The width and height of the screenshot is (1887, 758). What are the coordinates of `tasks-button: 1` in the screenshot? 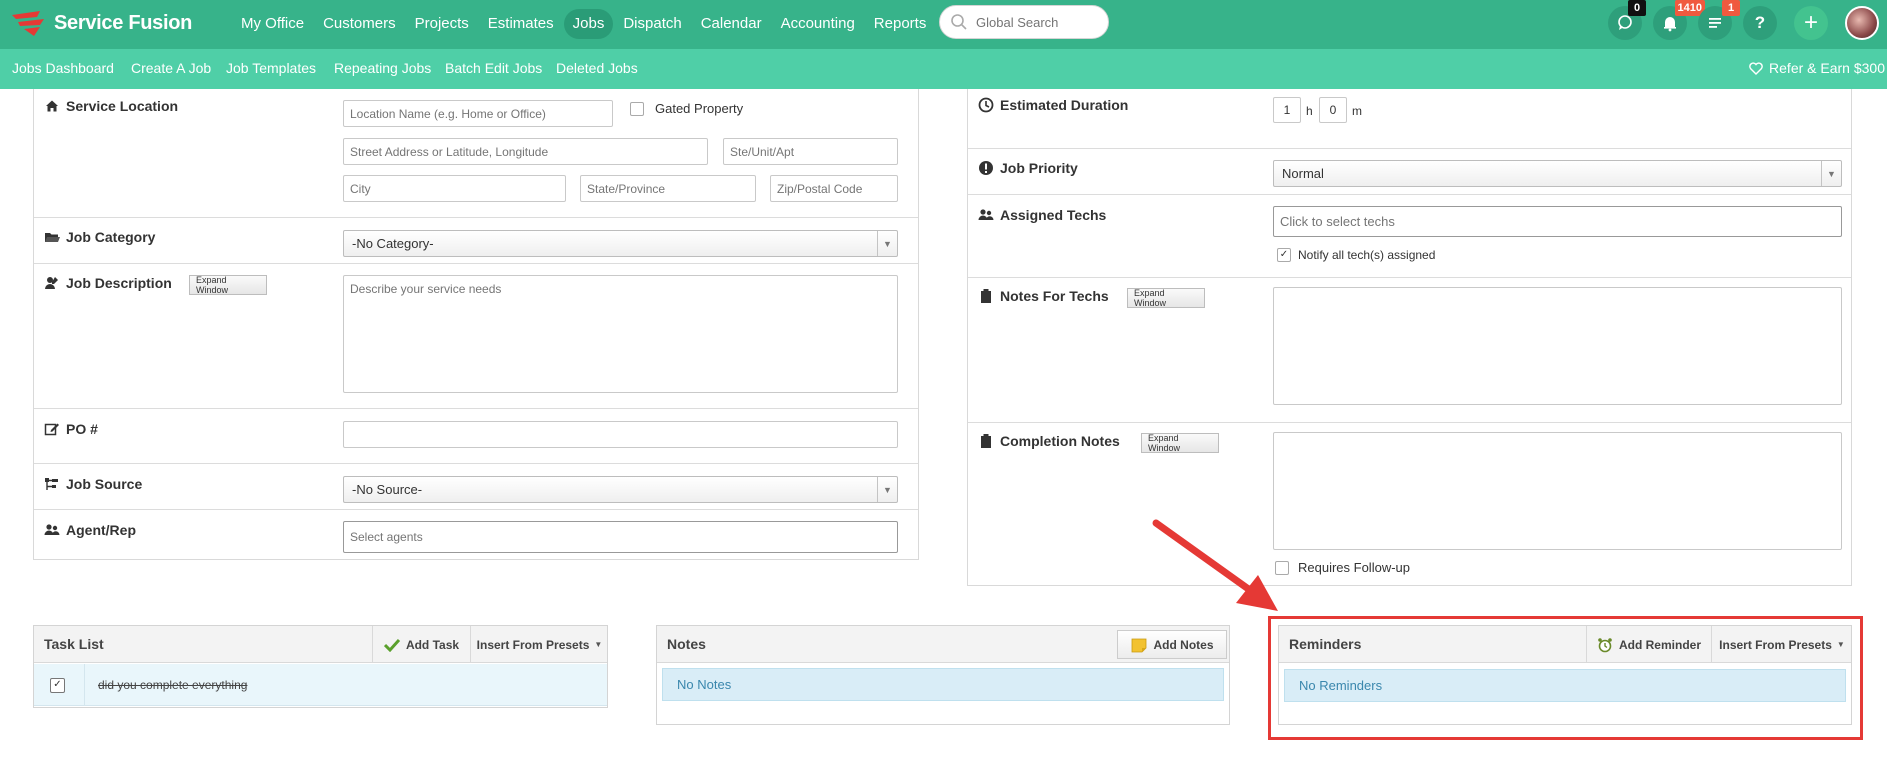 It's located at (1719, 20).